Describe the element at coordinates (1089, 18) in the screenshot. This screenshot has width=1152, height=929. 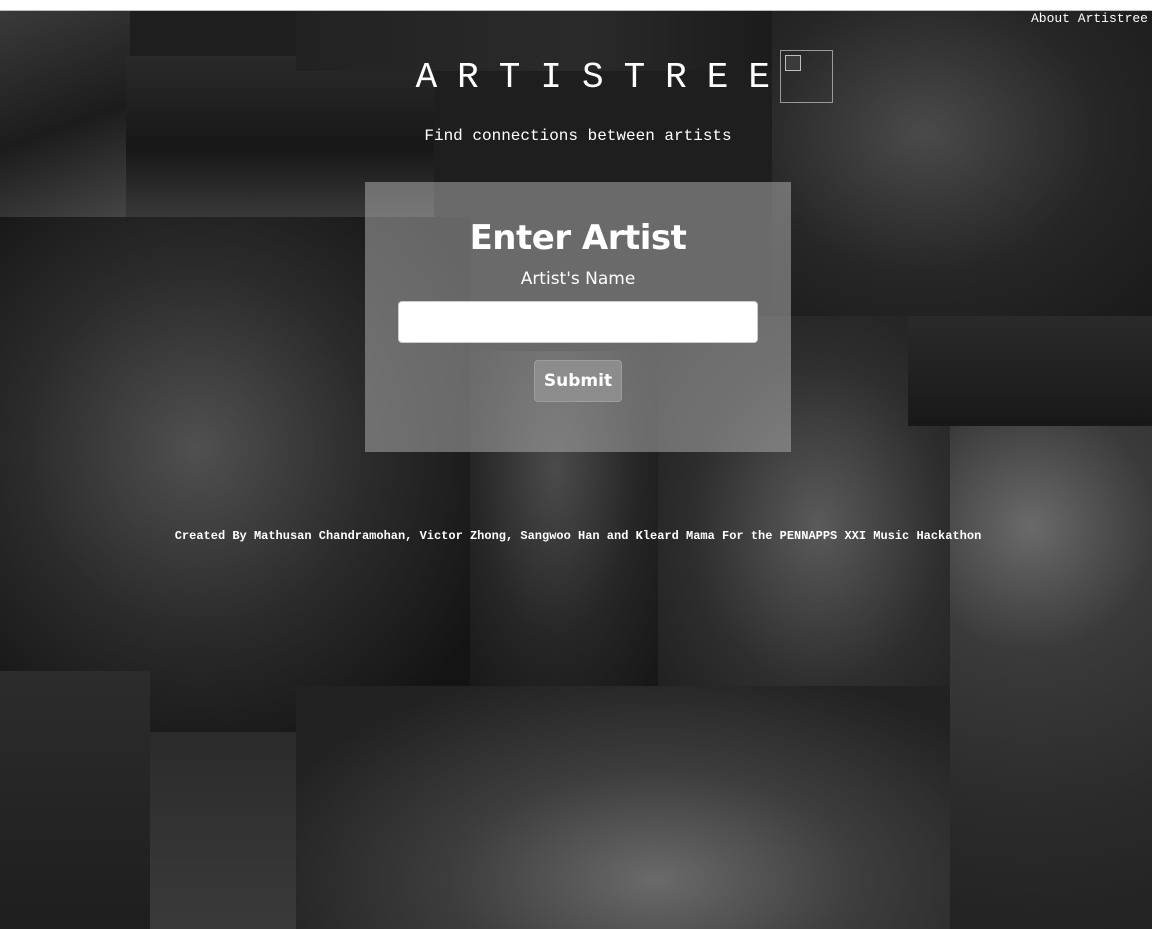
I see `about-artistree-link: About Artistree` at that location.